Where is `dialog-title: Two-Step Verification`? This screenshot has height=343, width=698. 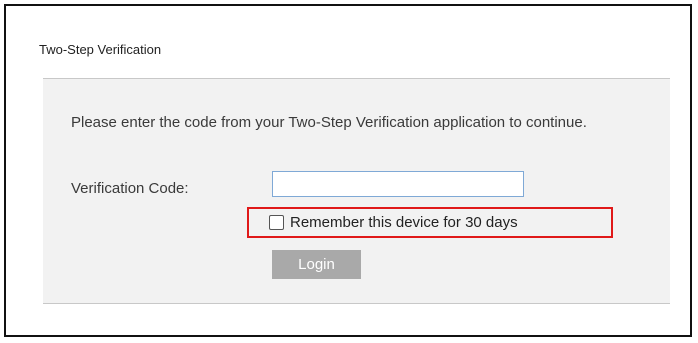 dialog-title: Two-Step Verification is located at coordinates (100, 49).